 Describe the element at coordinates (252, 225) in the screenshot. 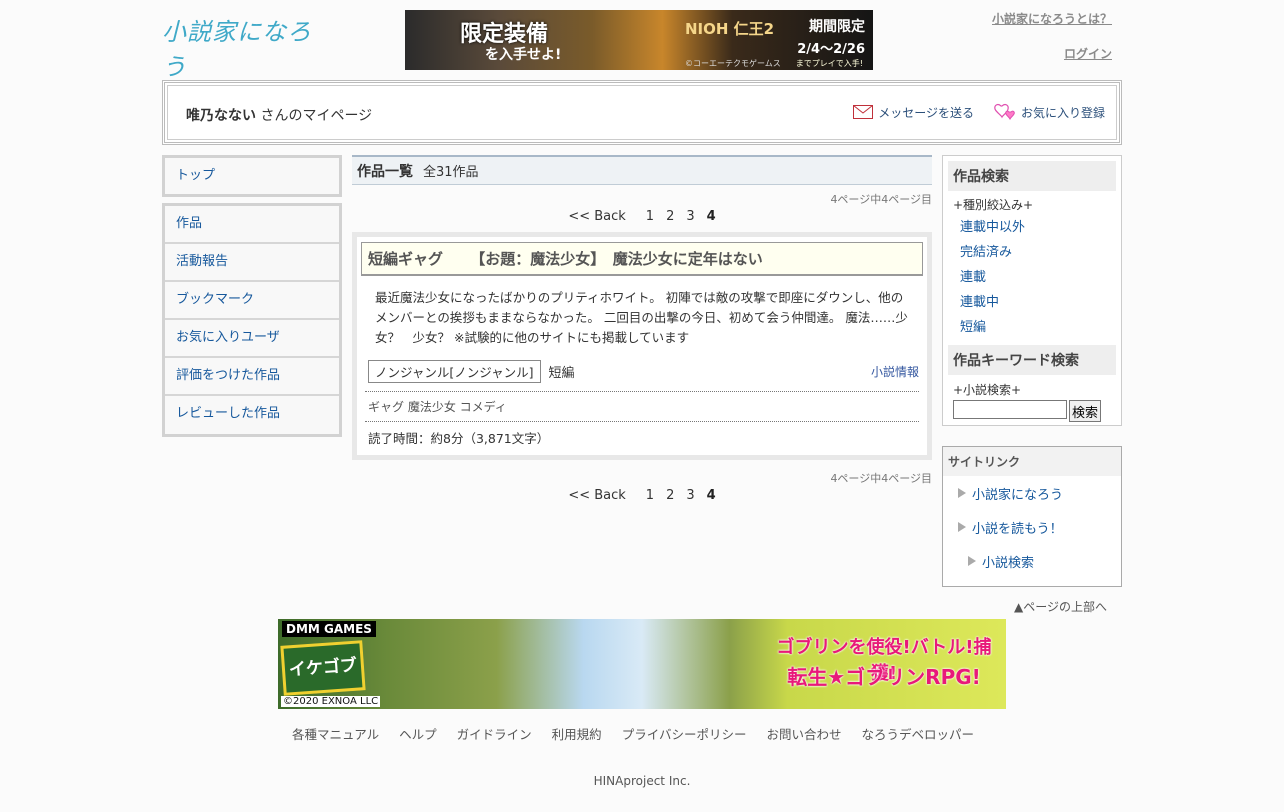

I see `nav-item-works: 作品` at that location.